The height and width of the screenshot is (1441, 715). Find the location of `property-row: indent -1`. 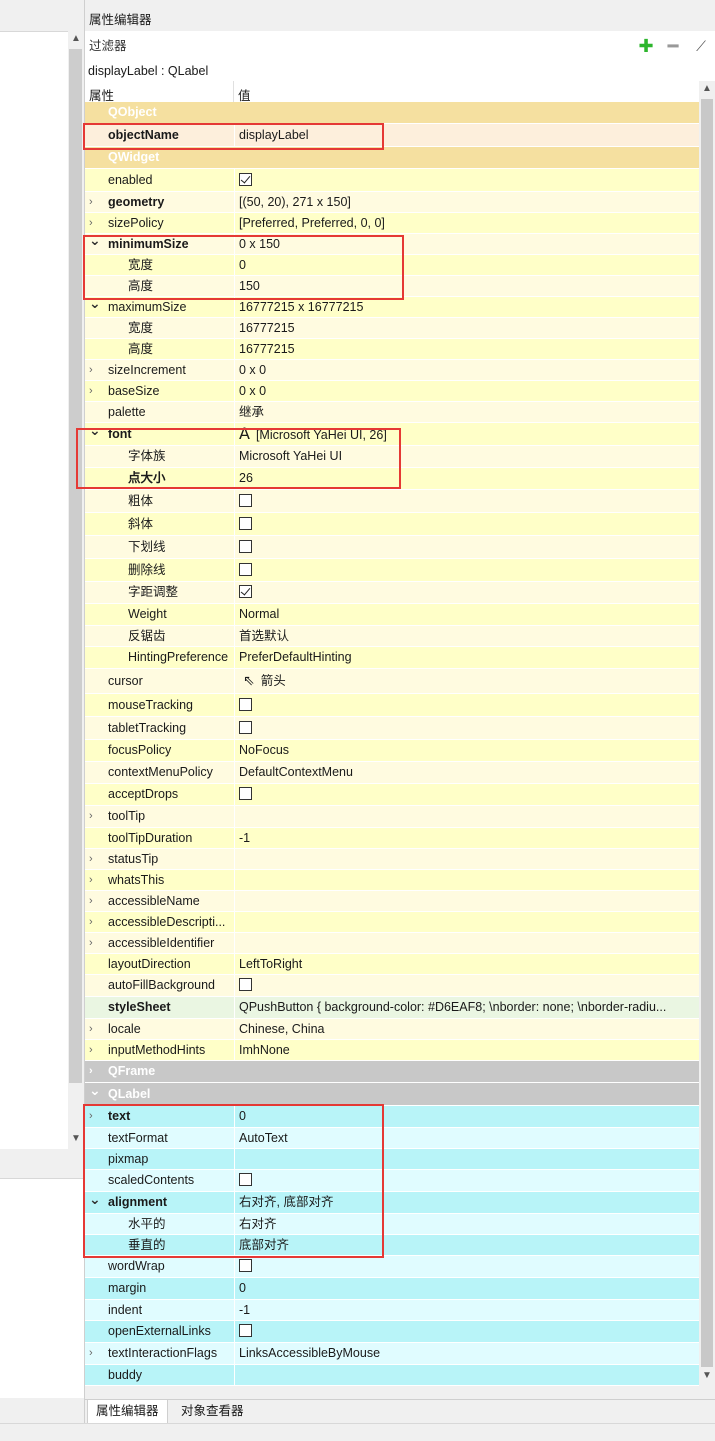

property-row: indent -1 is located at coordinates (392, 1310).